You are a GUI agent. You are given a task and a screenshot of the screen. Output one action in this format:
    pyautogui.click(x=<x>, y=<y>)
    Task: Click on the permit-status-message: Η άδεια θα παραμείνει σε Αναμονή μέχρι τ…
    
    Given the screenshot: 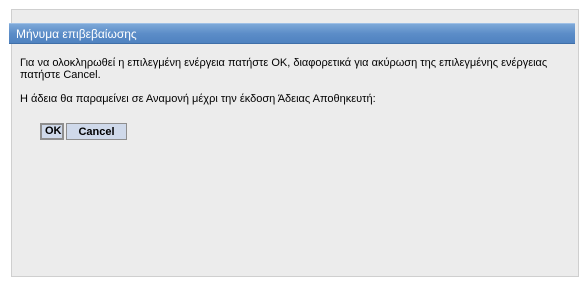 What is the action you would take?
    pyautogui.click(x=198, y=99)
    